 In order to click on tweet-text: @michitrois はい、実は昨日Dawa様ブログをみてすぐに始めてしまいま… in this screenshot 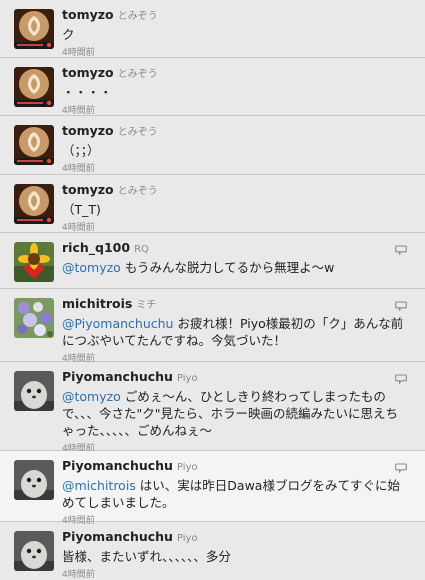, I will do `click(235, 494)`.